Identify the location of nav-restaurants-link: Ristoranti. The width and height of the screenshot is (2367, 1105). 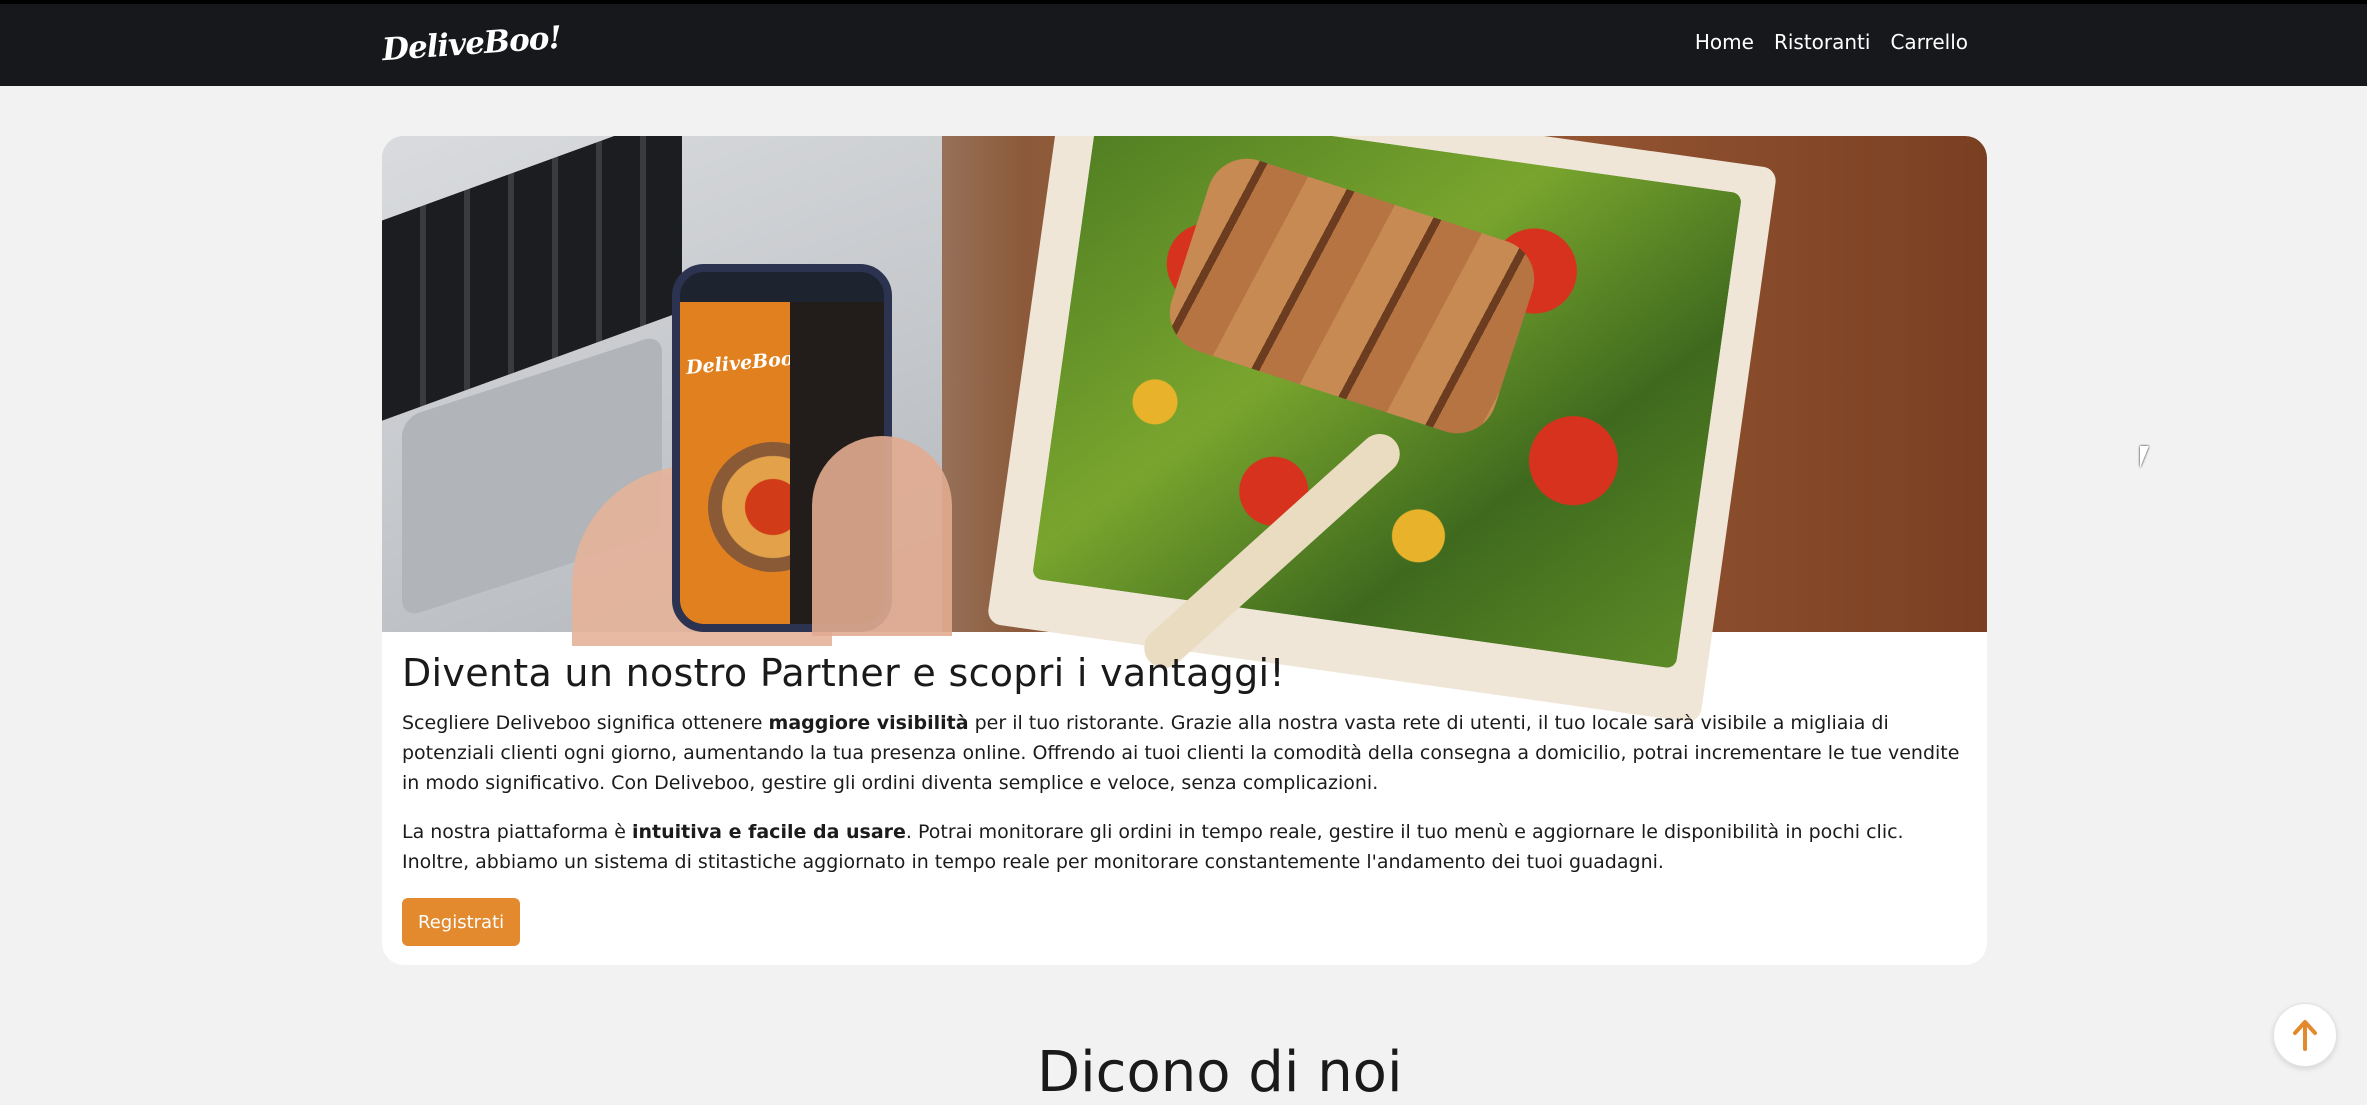
(1822, 42).